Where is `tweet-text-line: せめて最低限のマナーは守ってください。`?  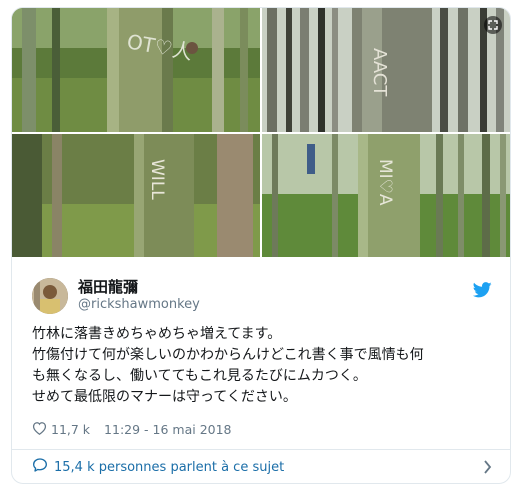
tweet-text-line: せめて最低限のマナーは守ってください。 is located at coordinates (164, 397).